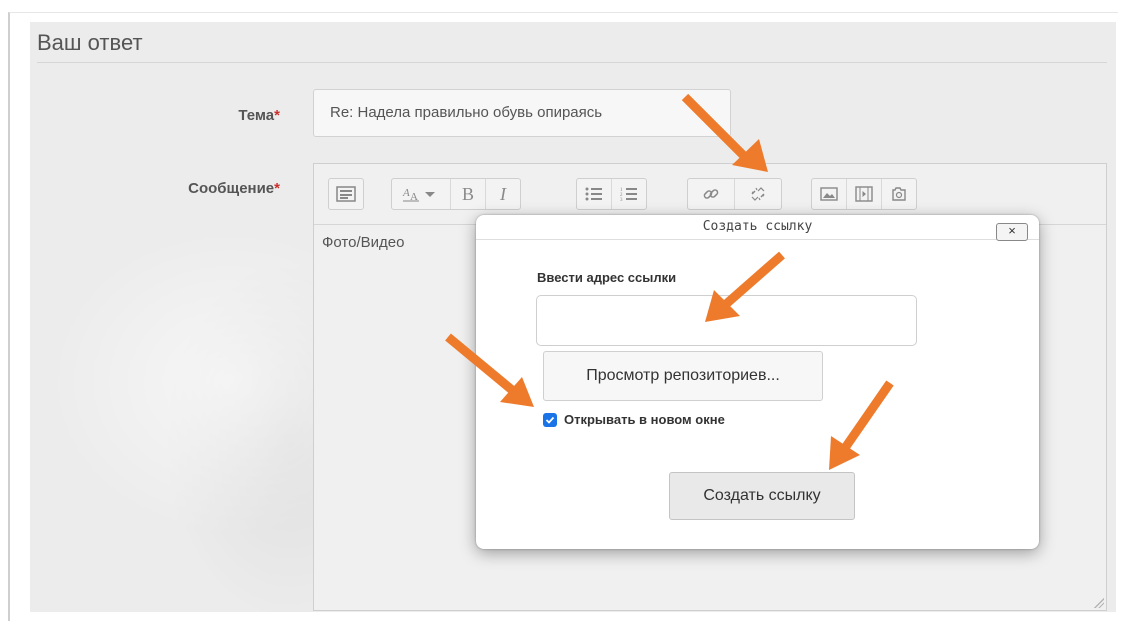 This screenshot has width=1122, height=627. What do you see at coordinates (231, 188) in the screenshot?
I see `message-label: Сообщение` at bounding box center [231, 188].